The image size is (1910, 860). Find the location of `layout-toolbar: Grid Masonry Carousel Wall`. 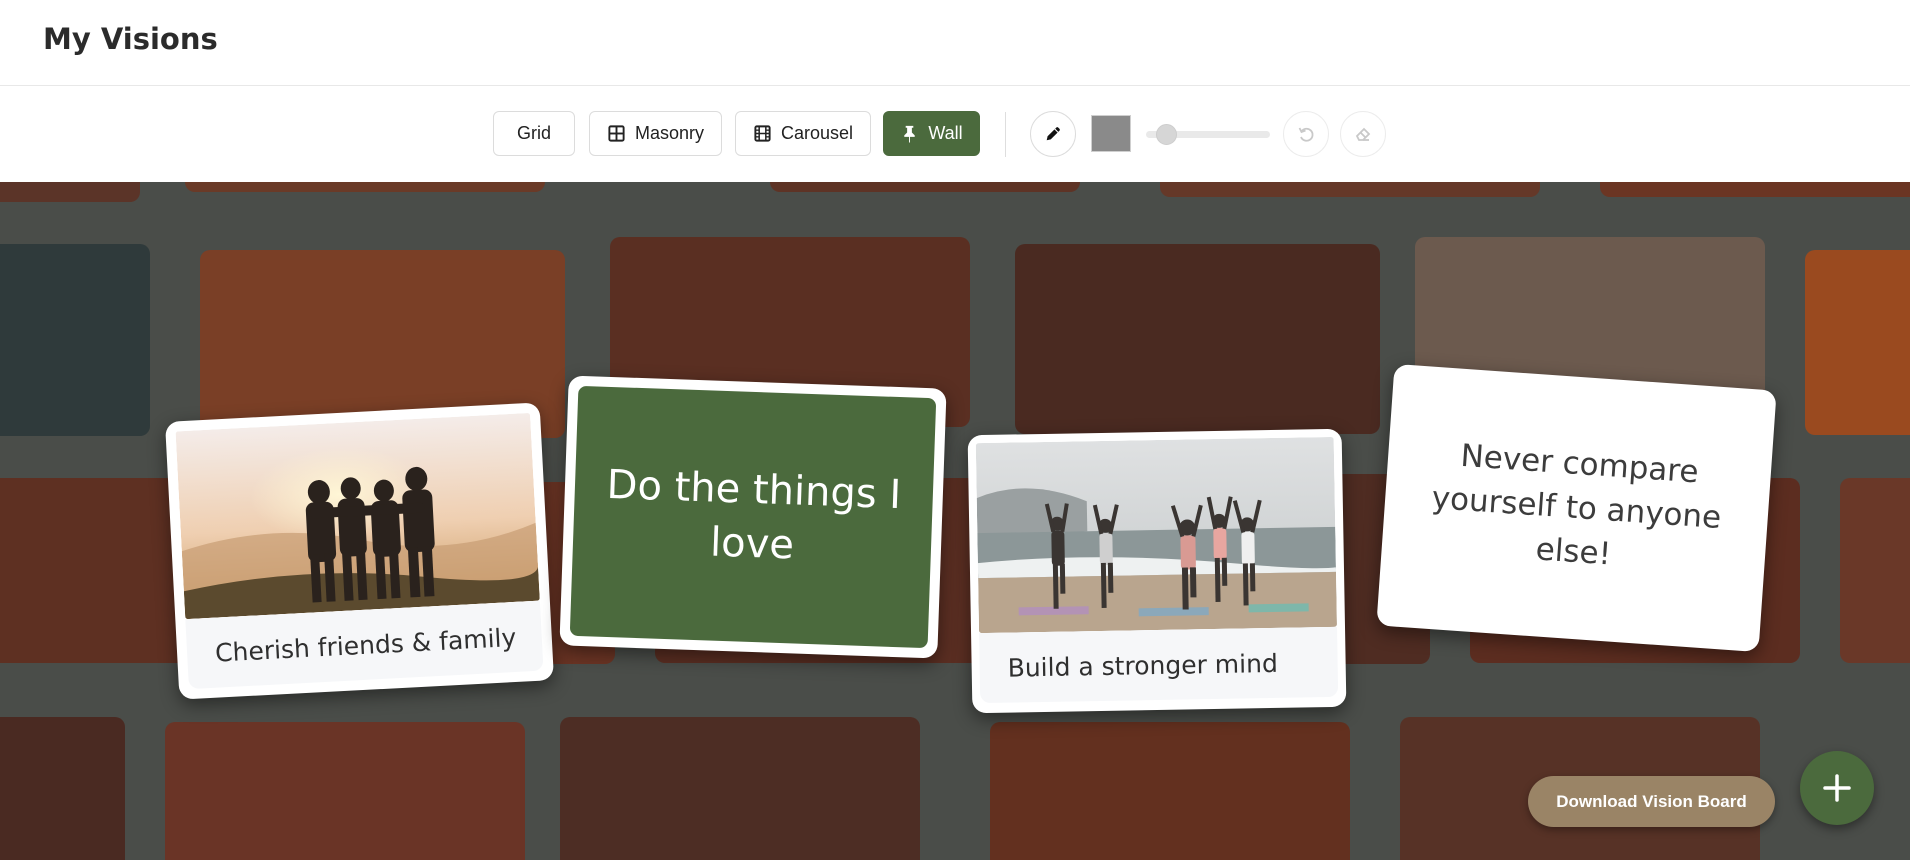

layout-toolbar: Grid Masonry Carousel Wall is located at coordinates (955, 134).